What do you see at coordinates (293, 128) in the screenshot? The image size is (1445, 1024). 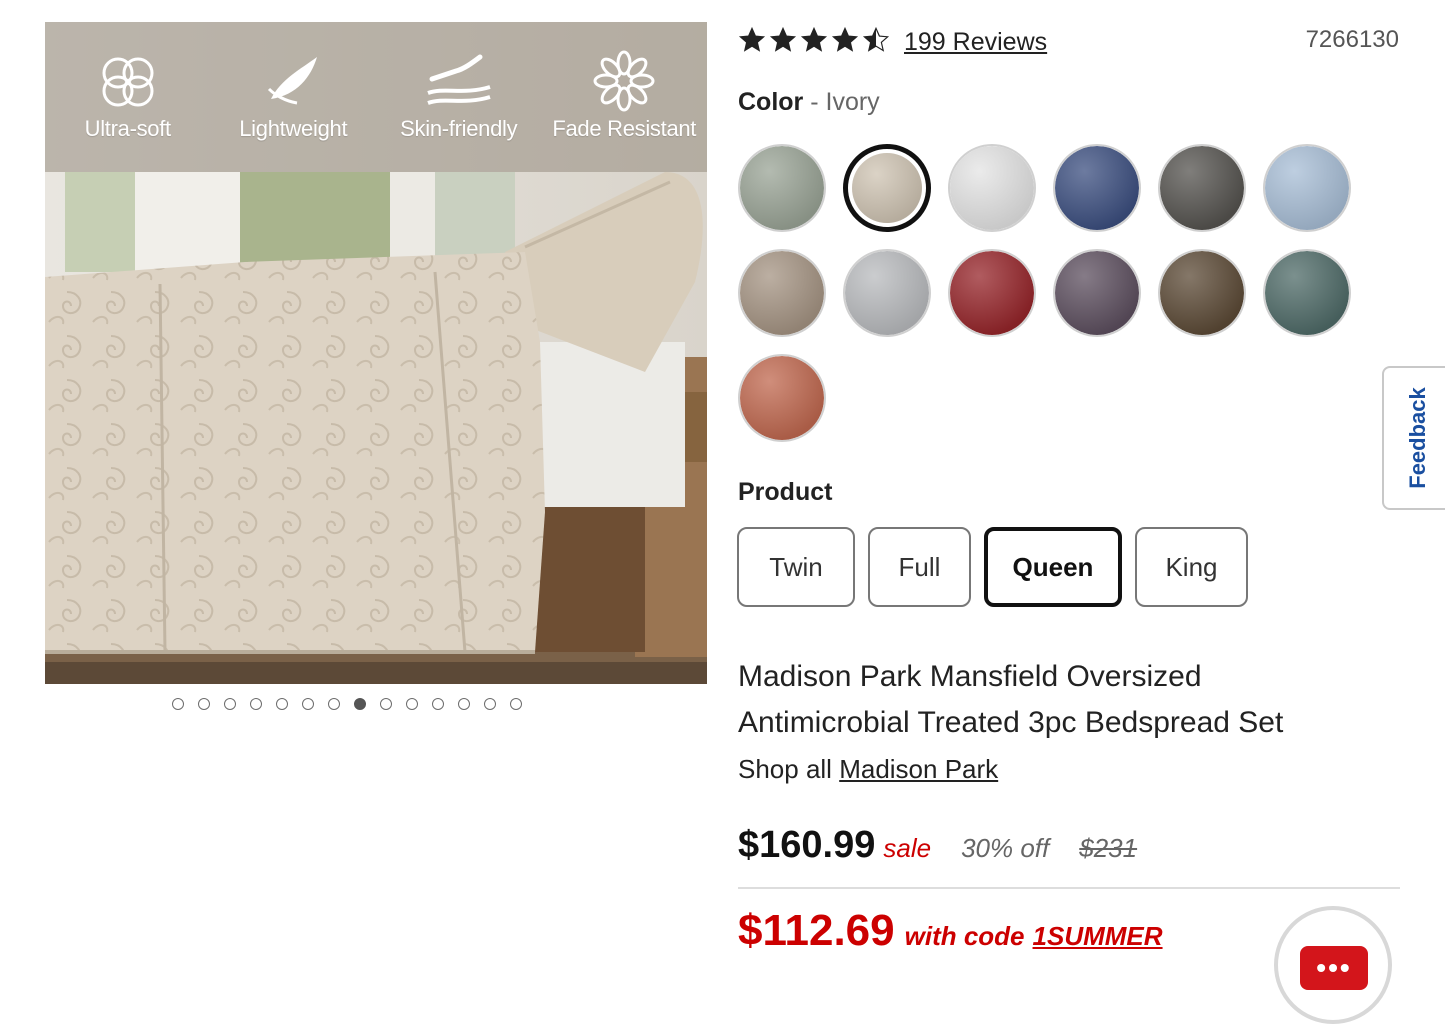 I see `feature-label: Lightweight` at bounding box center [293, 128].